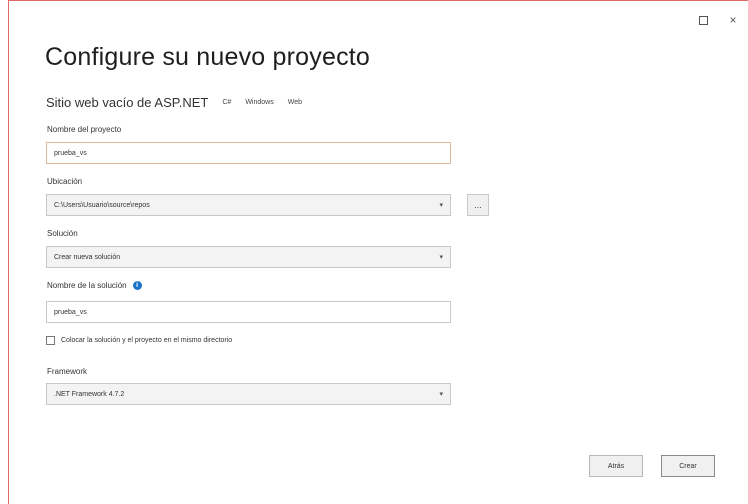  I want to click on solution-value: Crear nueva solución, so click(87, 257).